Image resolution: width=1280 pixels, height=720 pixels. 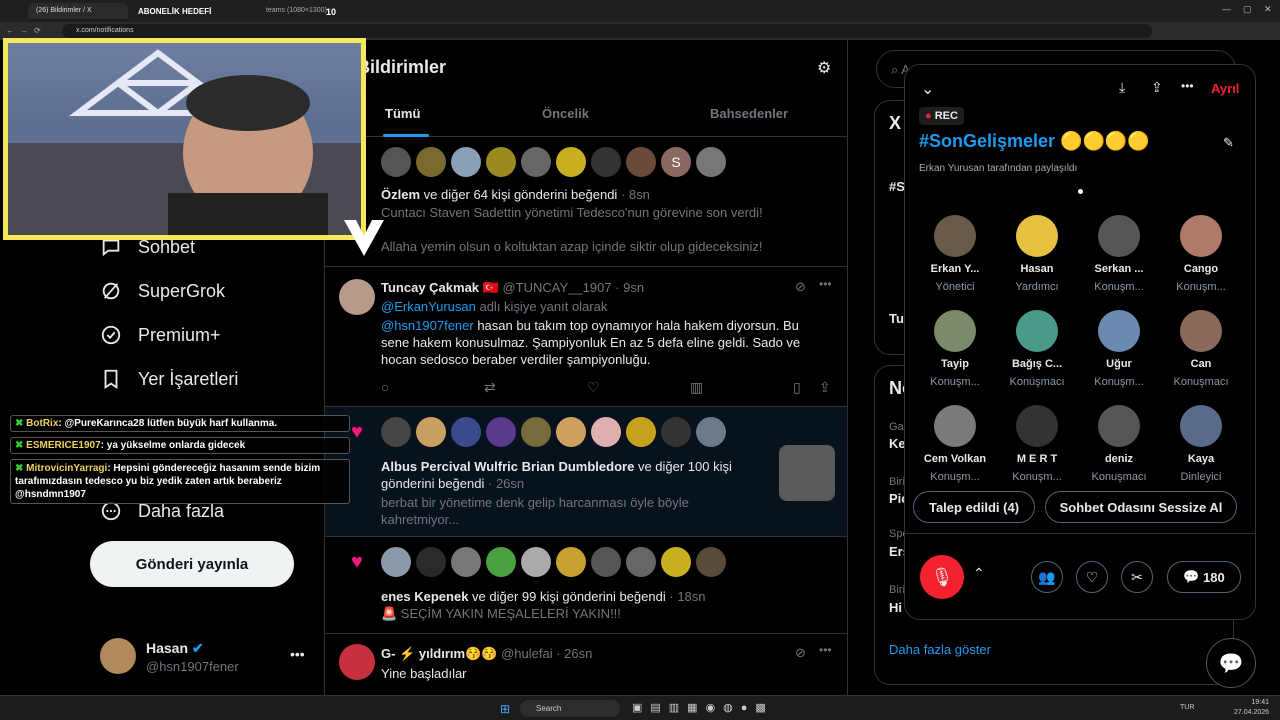 I want to click on chevron-down-icon: ⌄, so click(x=927, y=89).